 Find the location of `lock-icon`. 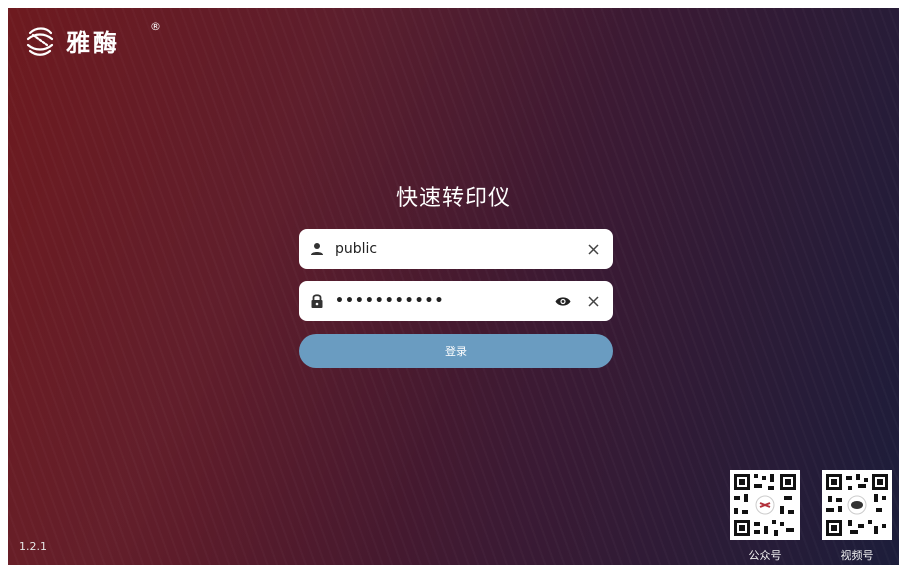

lock-icon is located at coordinates (317, 301).